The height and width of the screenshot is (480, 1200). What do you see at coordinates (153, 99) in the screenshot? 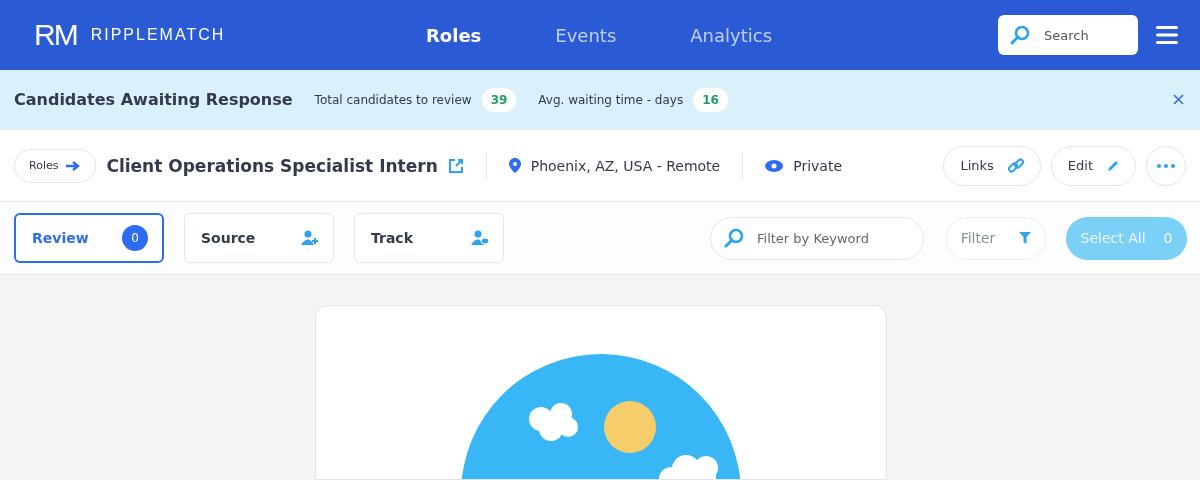
I see `banner-title: Candidates Awaiting Response` at bounding box center [153, 99].